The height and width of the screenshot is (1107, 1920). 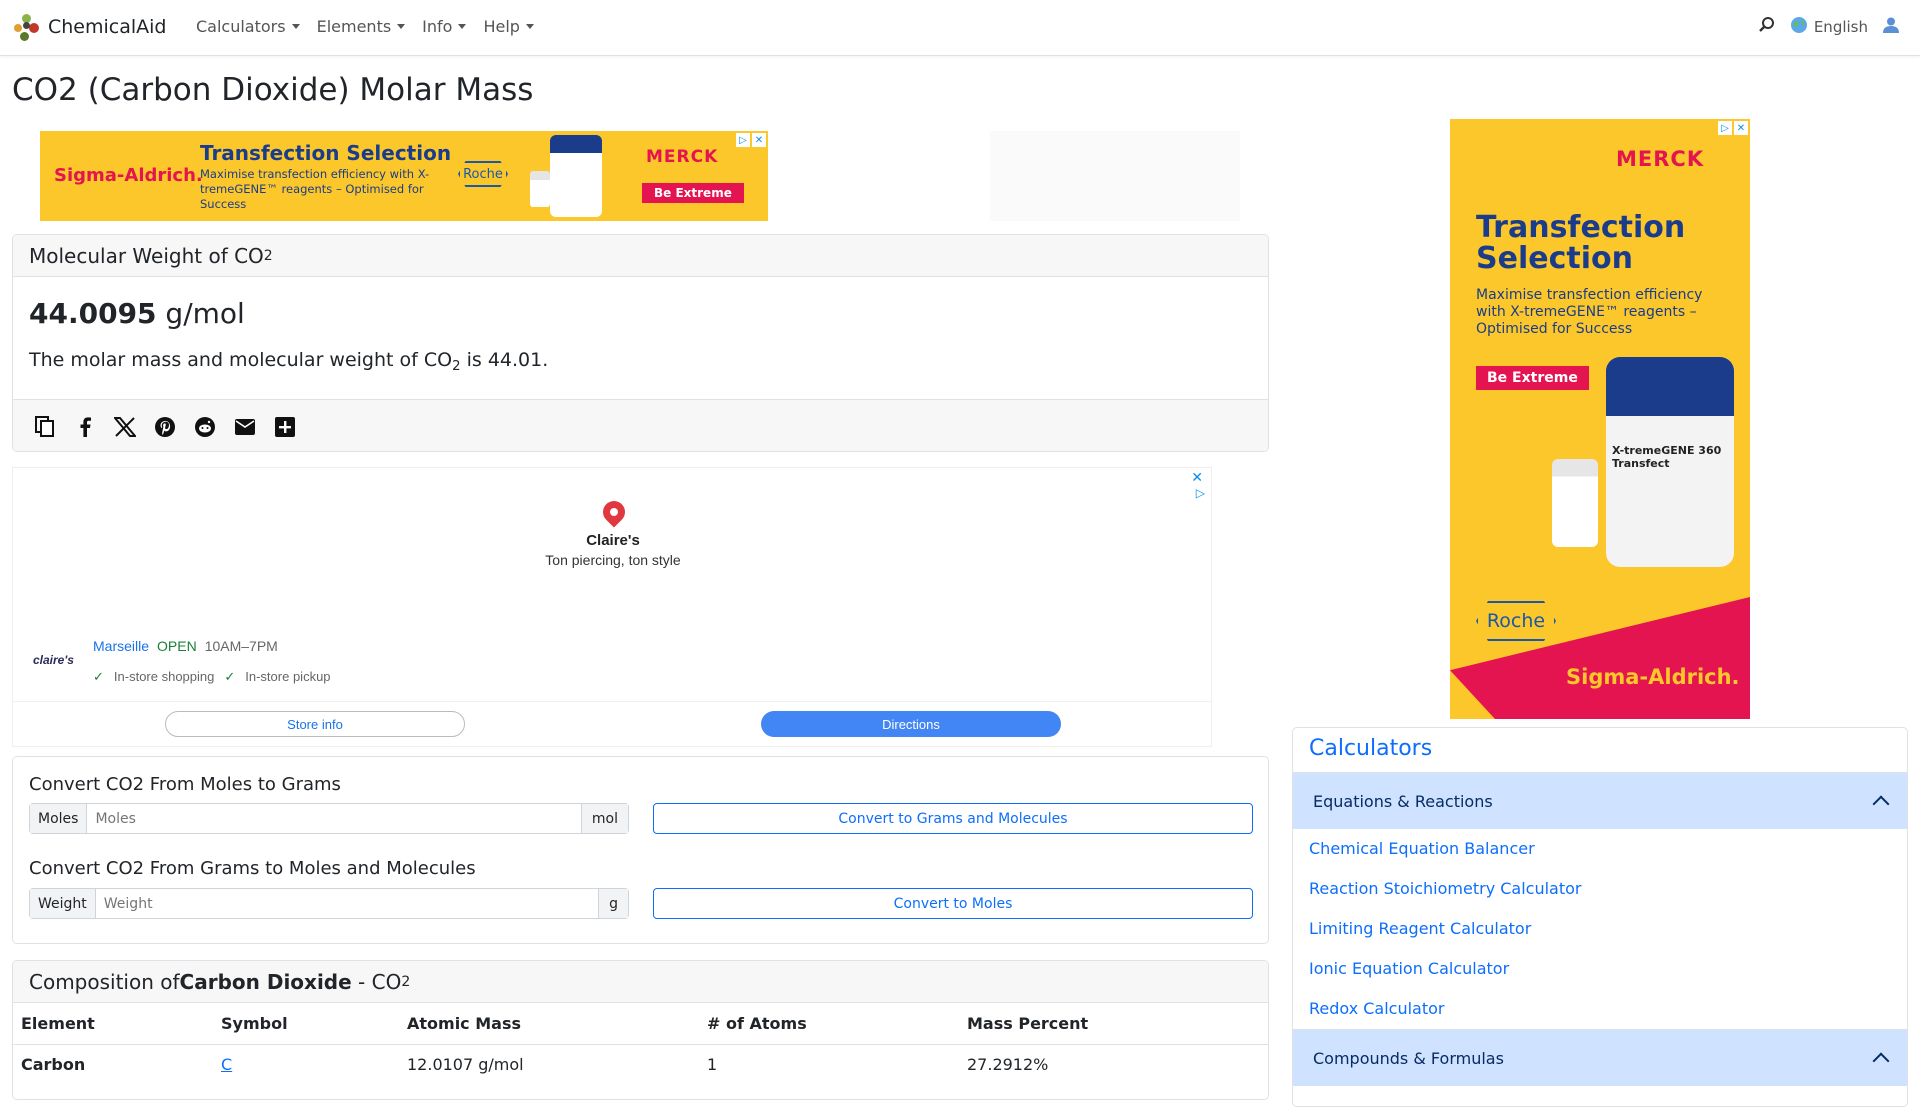 What do you see at coordinates (1532, 378) in the screenshot?
I see `side-ad-cta-button: Be Extreme` at bounding box center [1532, 378].